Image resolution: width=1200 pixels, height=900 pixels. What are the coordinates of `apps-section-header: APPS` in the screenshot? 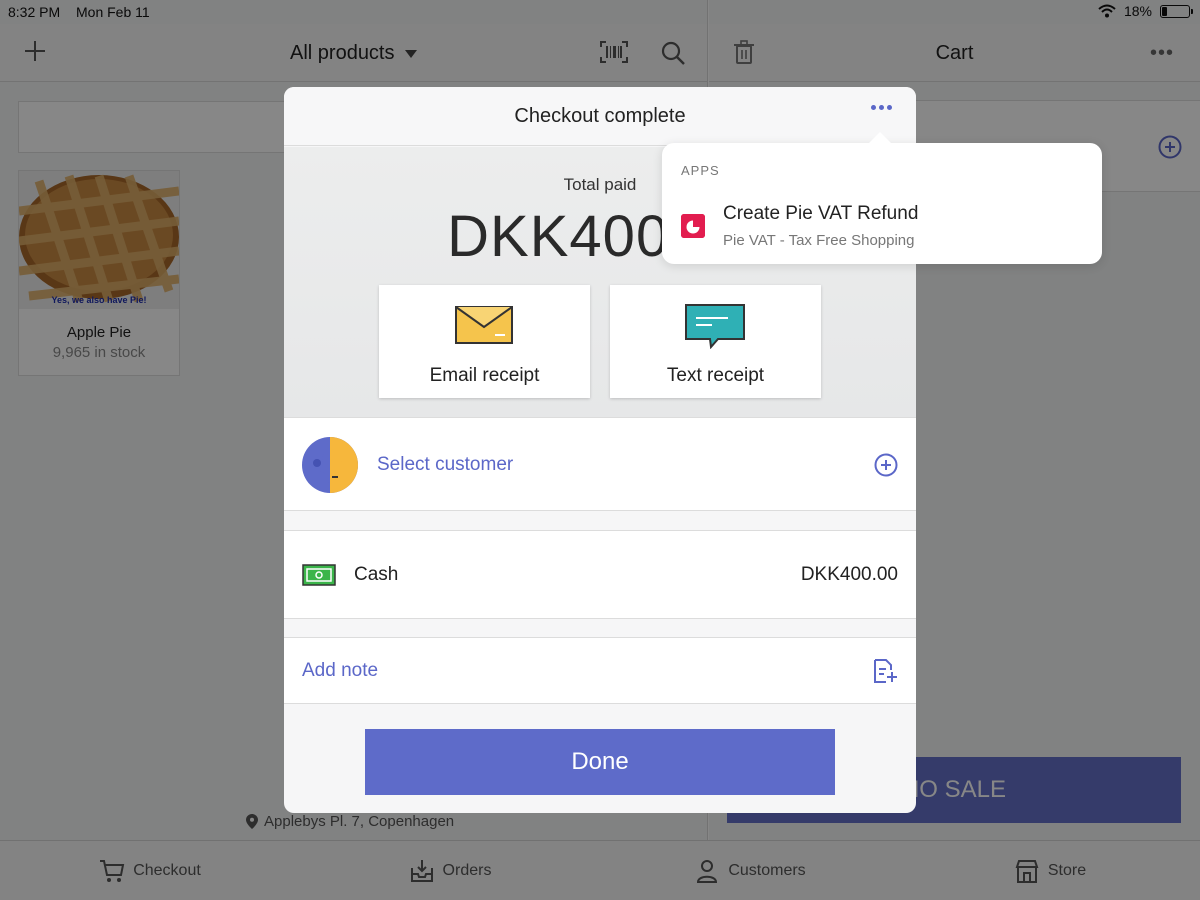 It's located at (700, 170).